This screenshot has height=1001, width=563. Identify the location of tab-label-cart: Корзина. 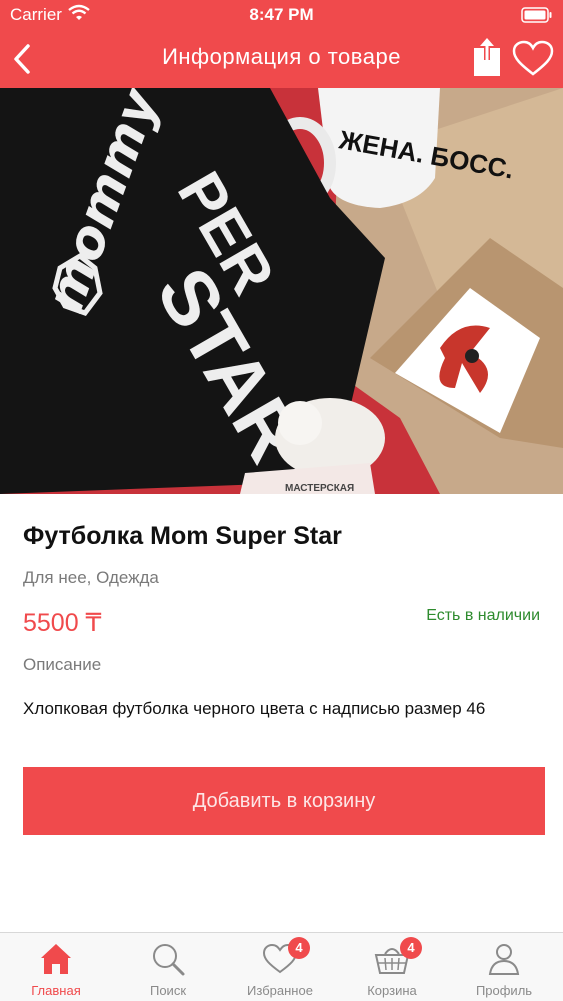
(392, 990).